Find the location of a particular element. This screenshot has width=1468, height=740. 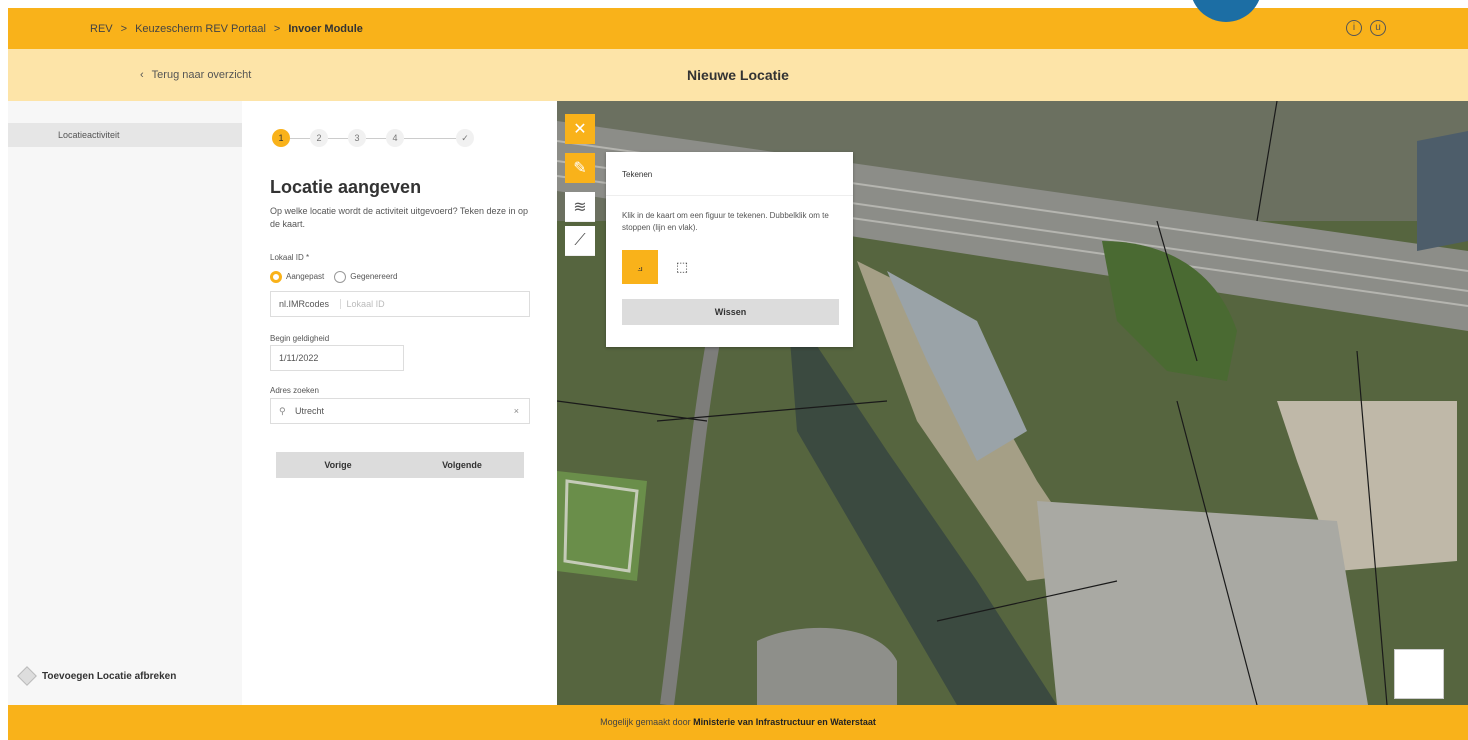

sub-header: ‹ Terug naar overzicht Nieuwe Locatie is located at coordinates (738, 75).